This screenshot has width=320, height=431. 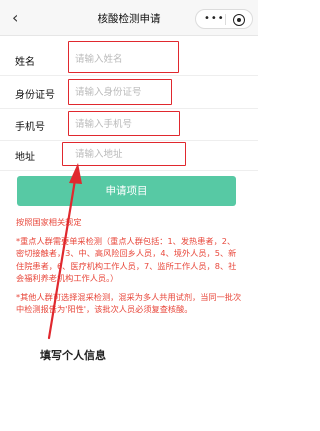 I want to click on phone-row: 手机号, so click(x=129, y=124).